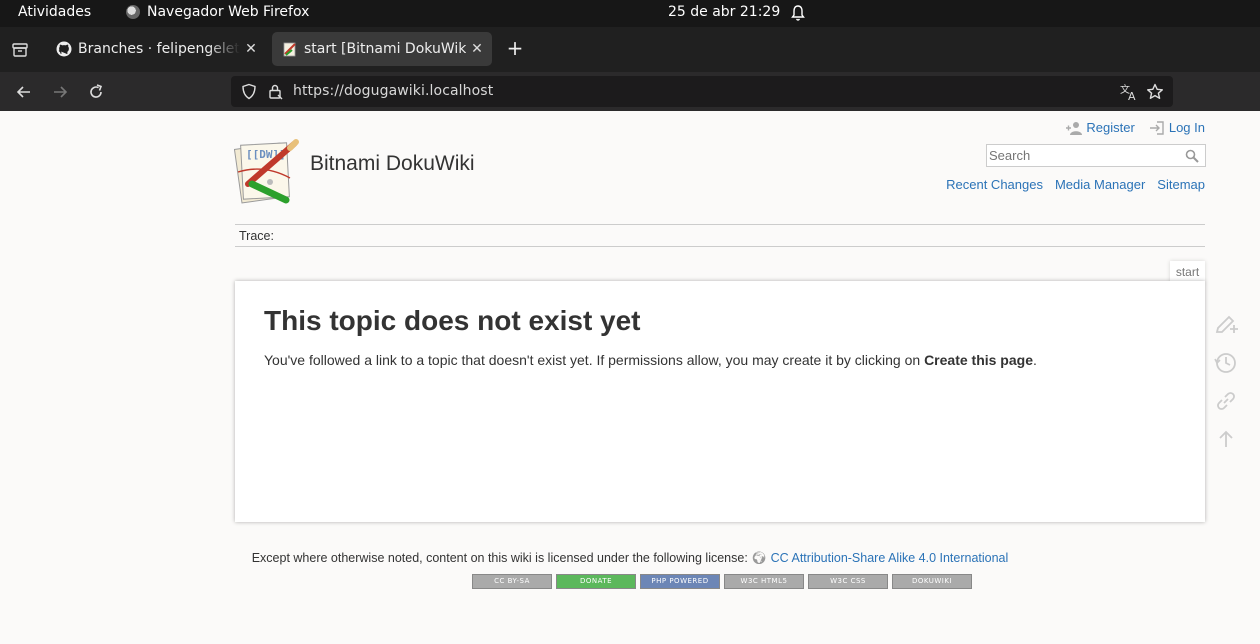 The image size is (1260, 644). Describe the element at coordinates (60, 92) in the screenshot. I see `forward-arrow-icon` at that location.